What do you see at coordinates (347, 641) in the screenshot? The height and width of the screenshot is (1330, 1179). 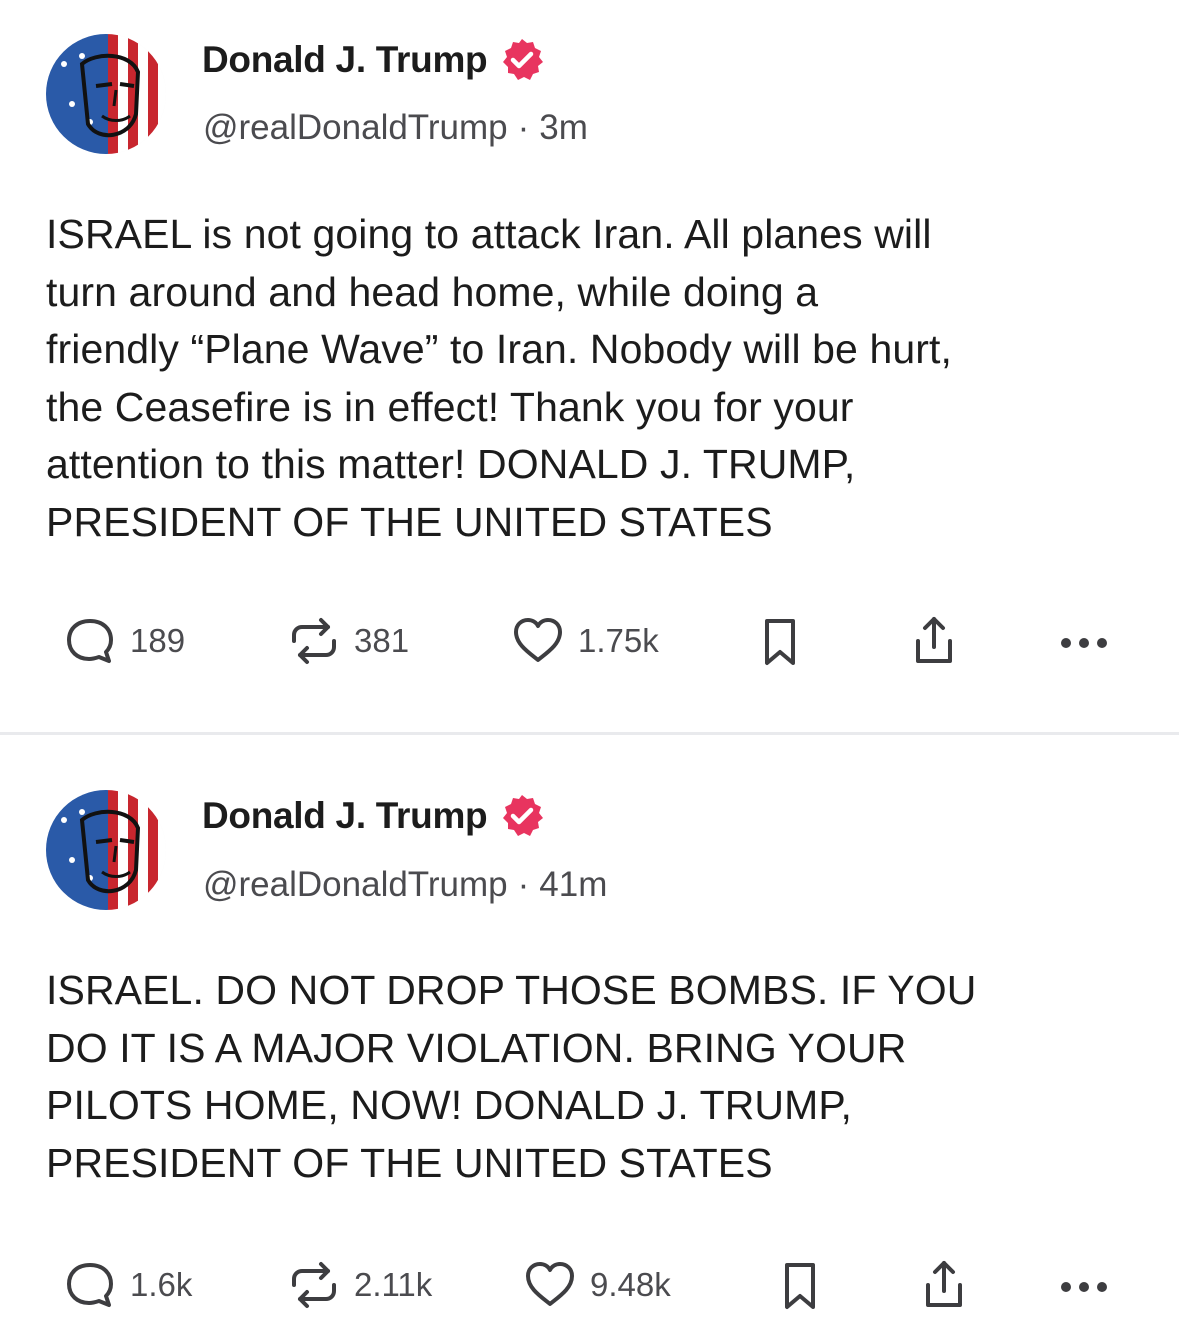 I see `repost-button: 381` at bounding box center [347, 641].